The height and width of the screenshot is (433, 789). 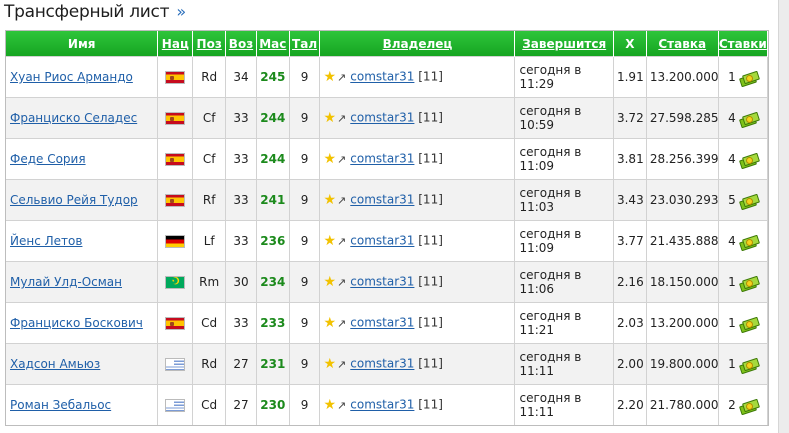 I want to click on col-expires-header: Завершится, so click(x=564, y=44).